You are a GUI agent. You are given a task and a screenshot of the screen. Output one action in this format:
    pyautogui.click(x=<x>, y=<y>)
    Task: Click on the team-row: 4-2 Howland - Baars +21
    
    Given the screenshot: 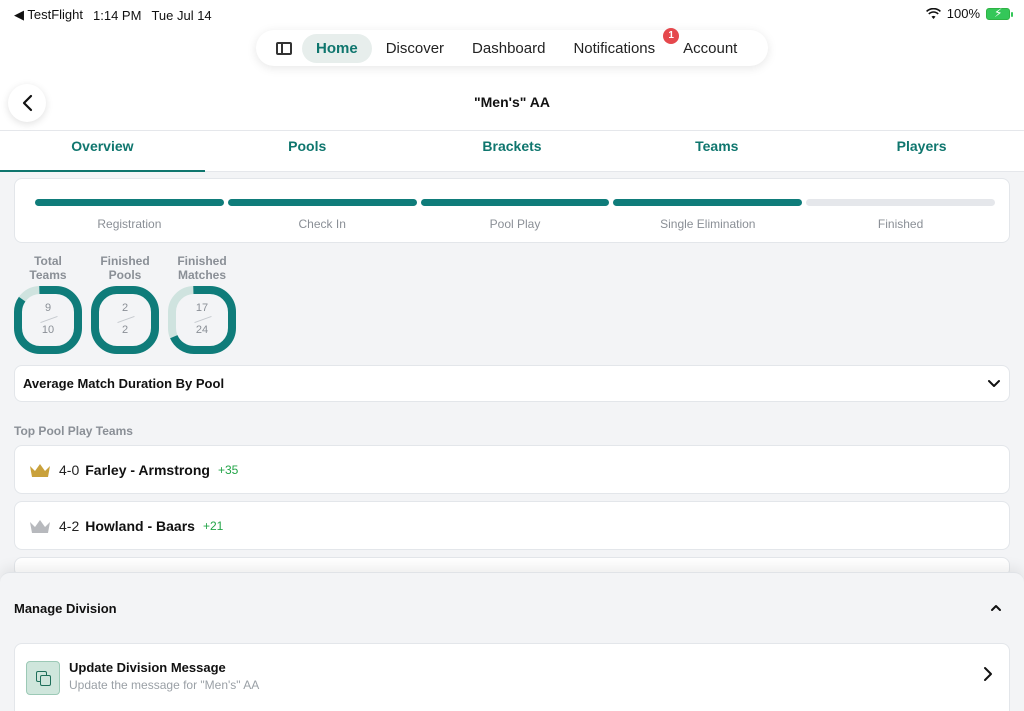 What is the action you would take?
    pyautogui.click(x=512, y=525)
    